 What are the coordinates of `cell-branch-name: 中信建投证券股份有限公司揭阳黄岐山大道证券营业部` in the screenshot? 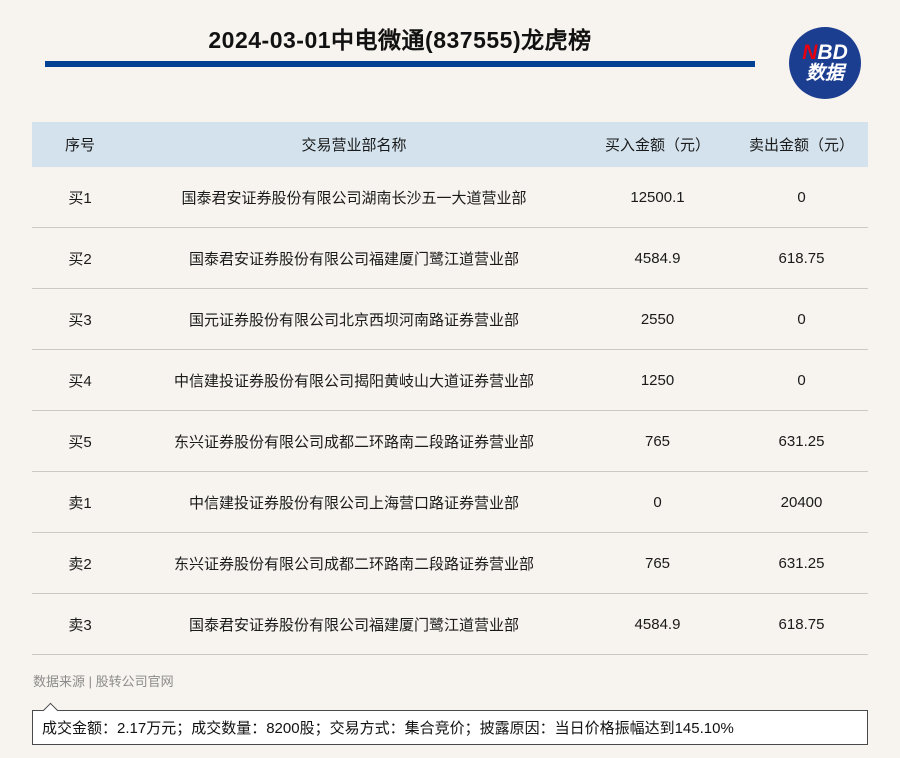 It's located at (353, 381).